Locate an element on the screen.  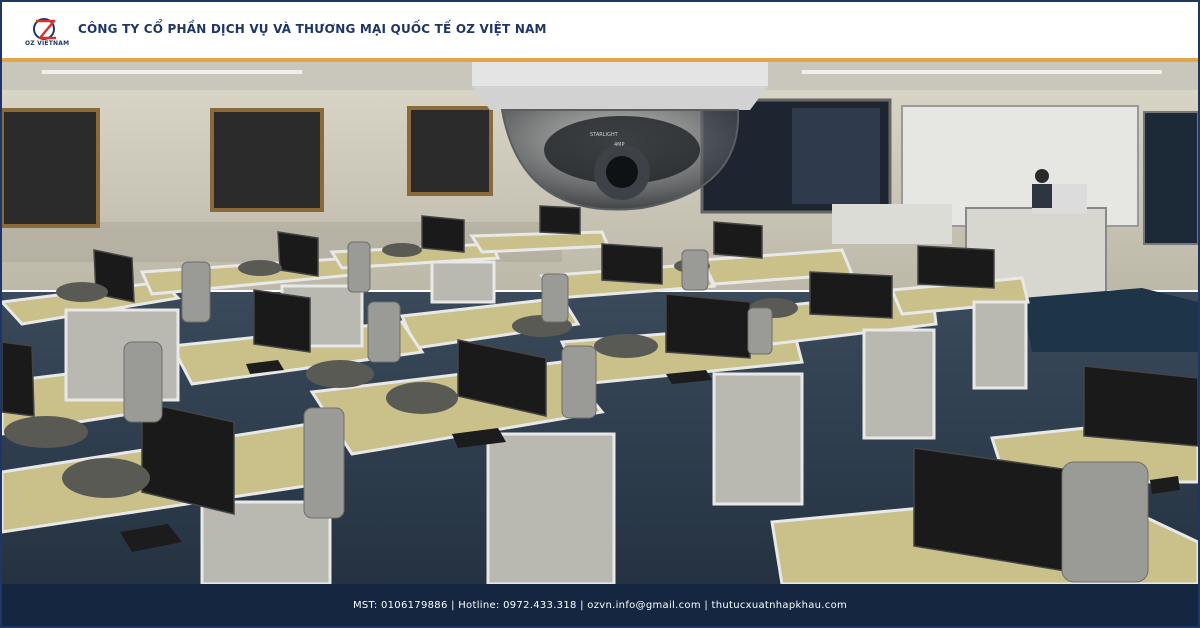
logo-label: OZ VIETNAM is located at coordinates (47, 43).